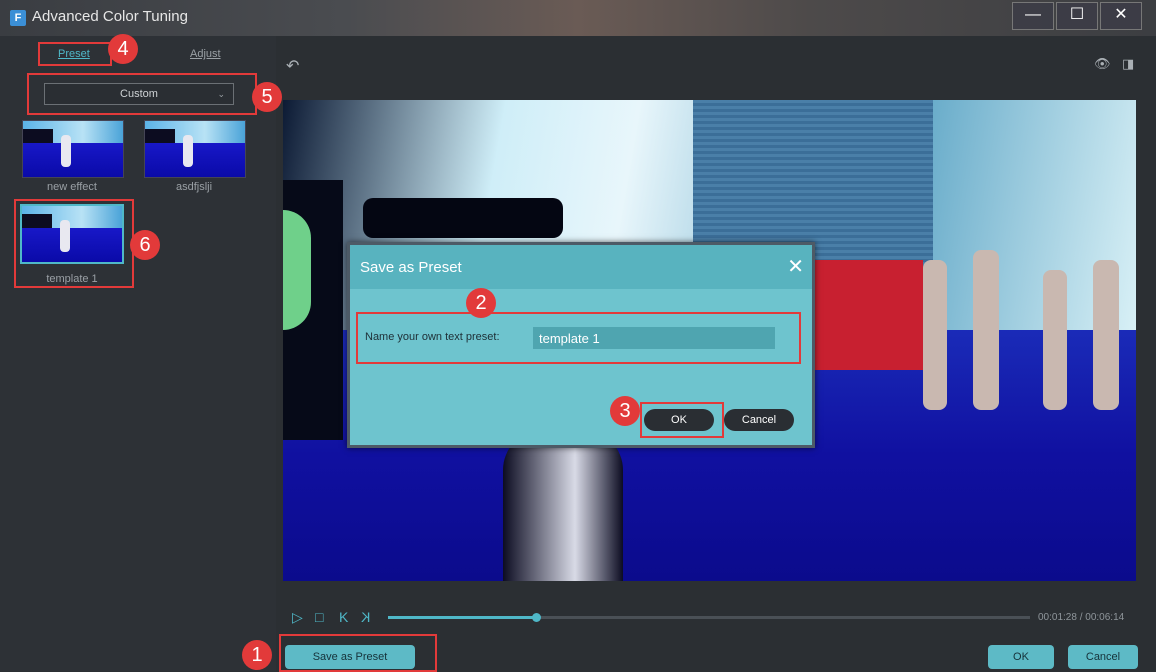 This screenshot has height=672, width=1156. I want to click on window-title: Advanced Color Tuning, so click(110, 16).